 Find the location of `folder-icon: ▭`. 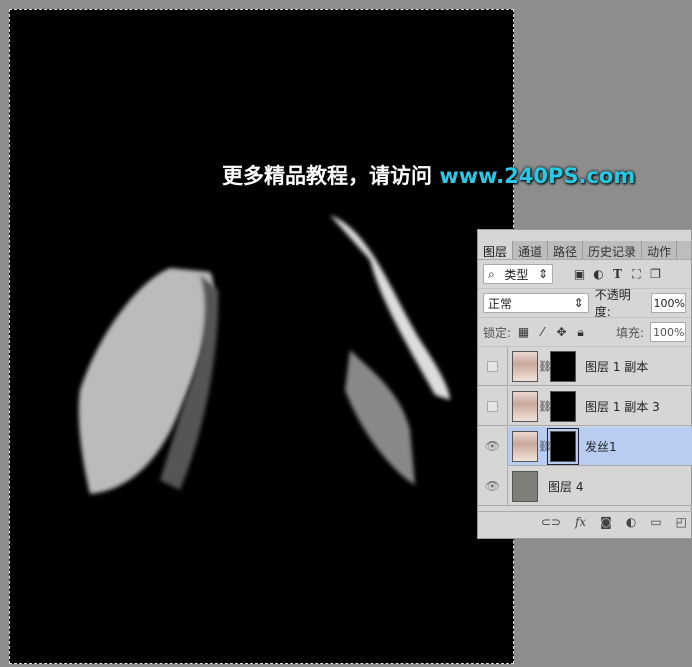

folder-icon: ▭ is located at coordinates (655, 522).